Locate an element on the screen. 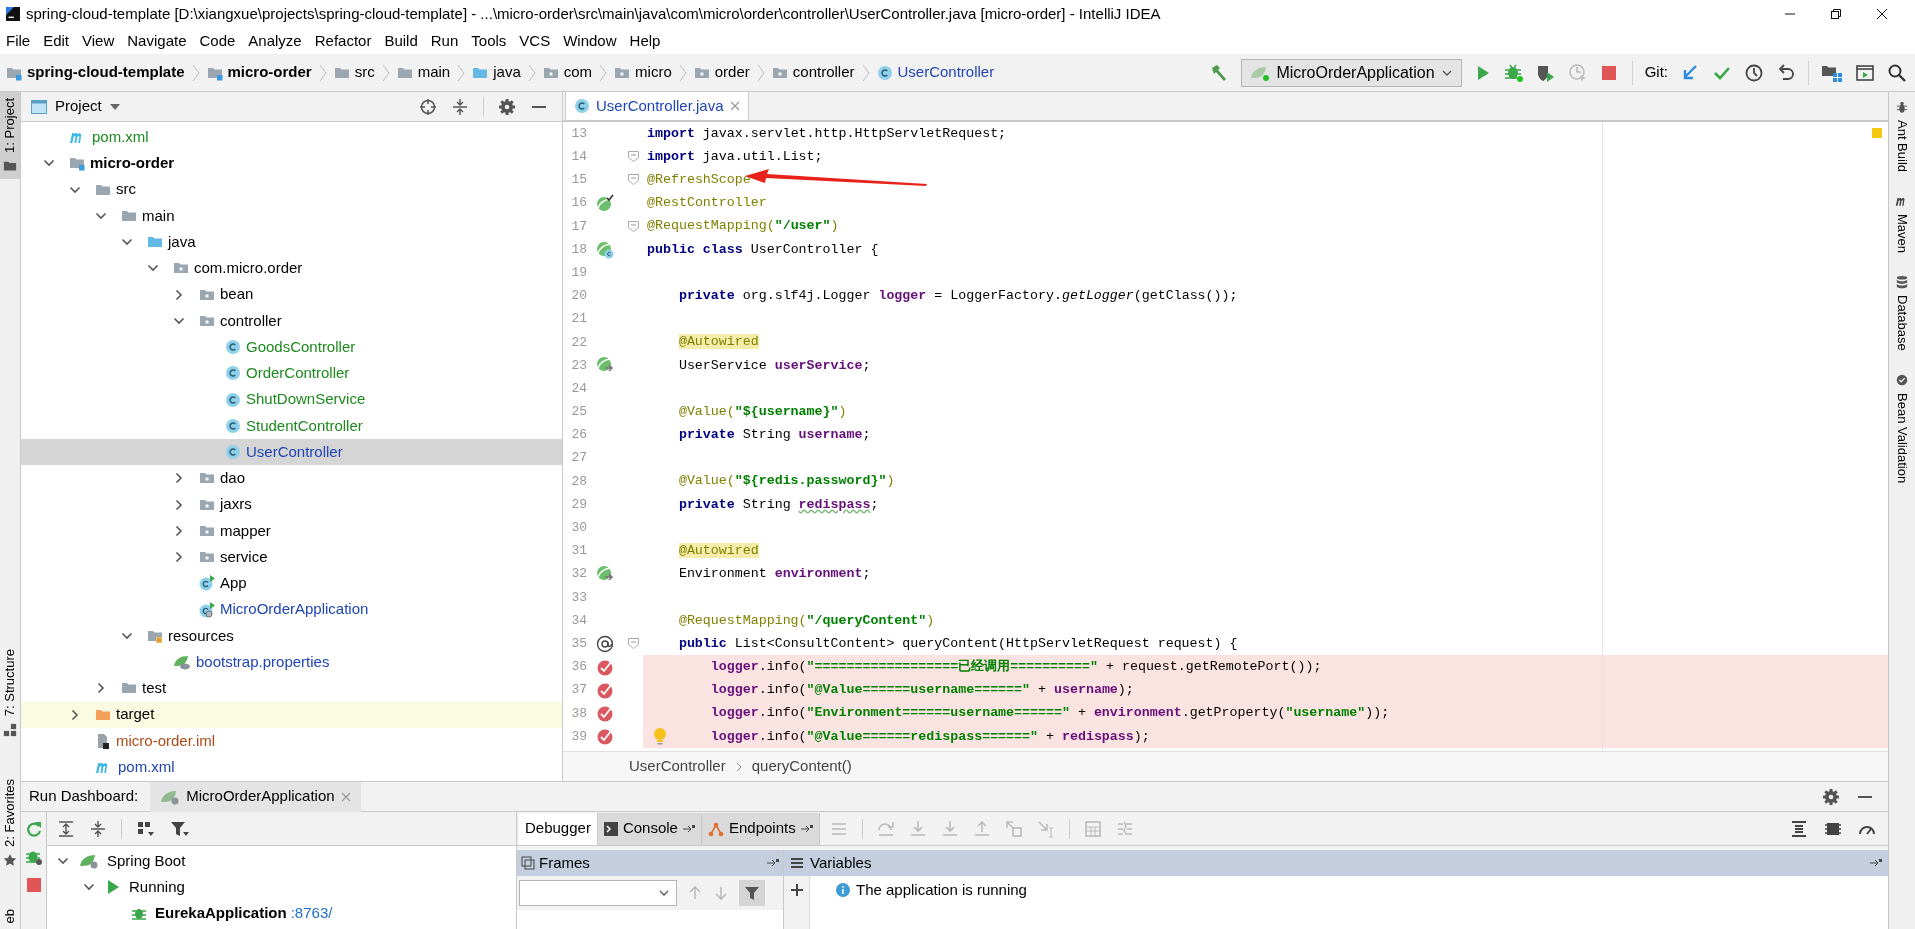 This screenshot has height=929, width=1915. menu-item: Edit is located at coordinates (56, 41).